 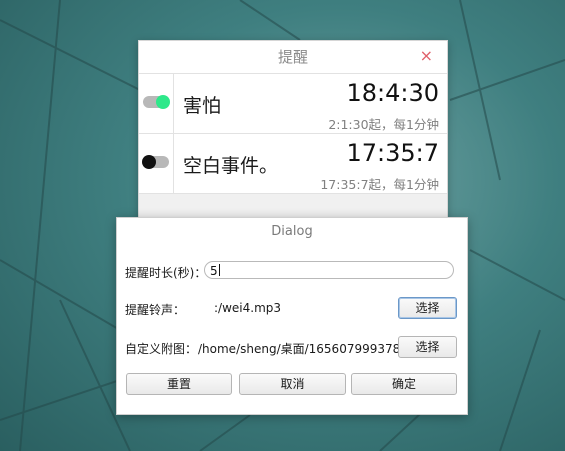 I want to click on reminder-schedule: 2:1:30起，每1分钟, so click(x=383, y=124).